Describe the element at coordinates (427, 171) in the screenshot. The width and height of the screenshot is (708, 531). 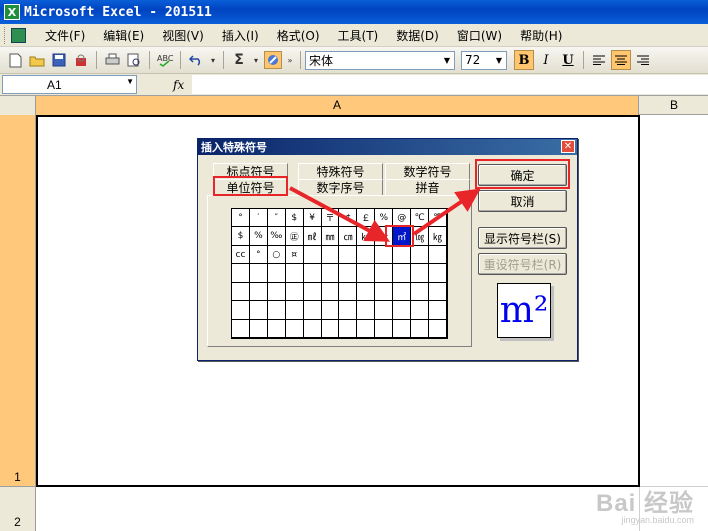
I see `tab-math: 数学符号` at that location.